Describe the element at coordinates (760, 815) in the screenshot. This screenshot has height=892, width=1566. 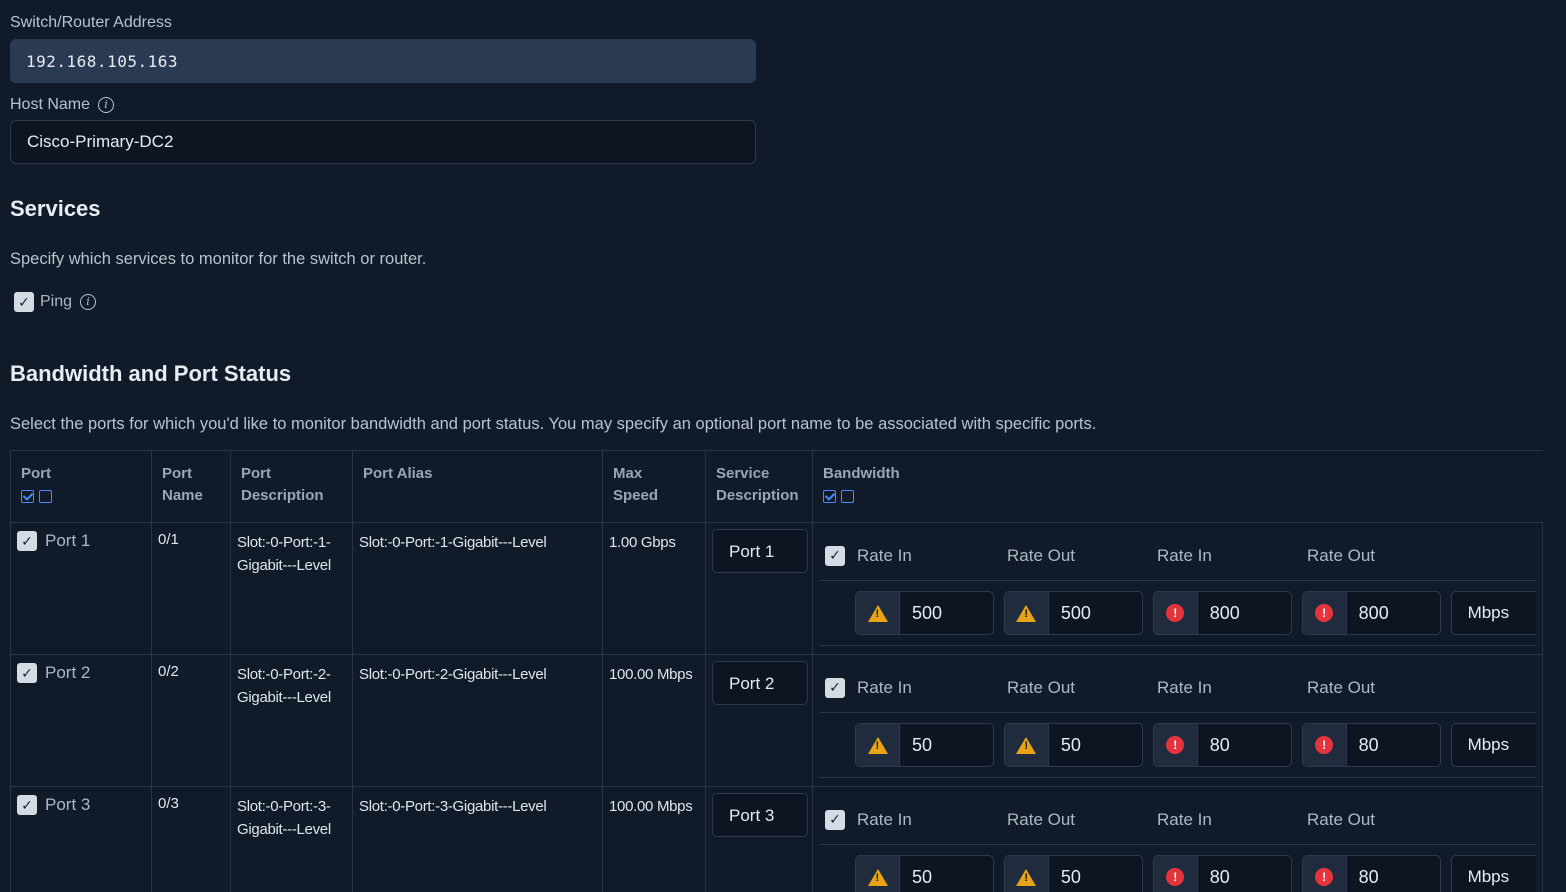
I see `service-description-input: Port 3` at that location.